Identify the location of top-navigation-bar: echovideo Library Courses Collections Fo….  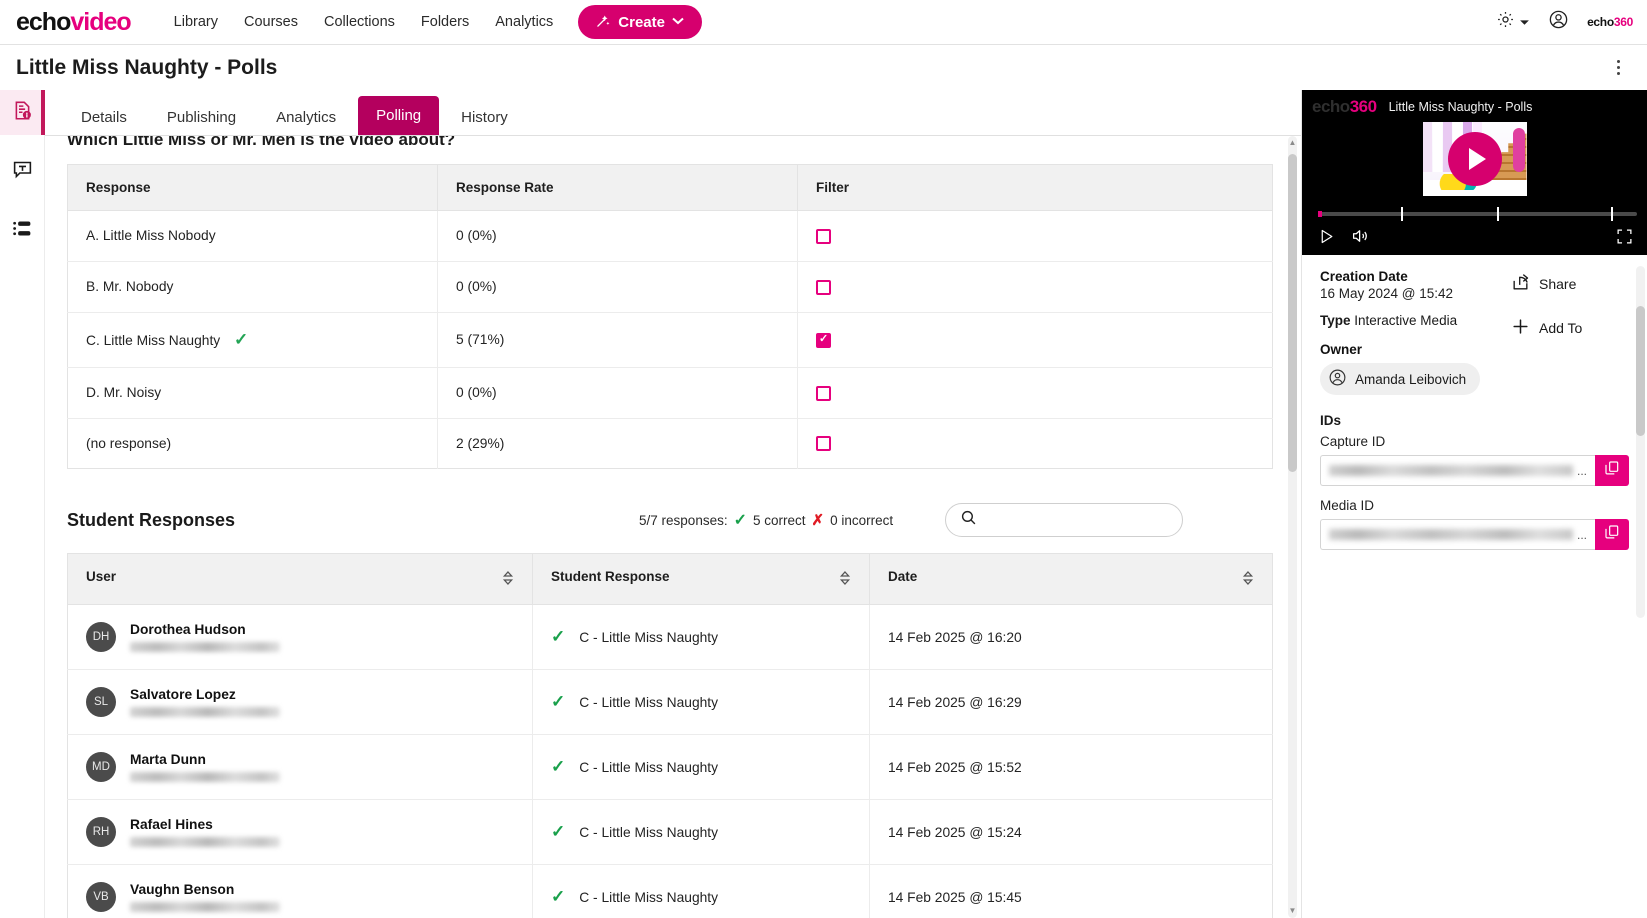
(823, 22).